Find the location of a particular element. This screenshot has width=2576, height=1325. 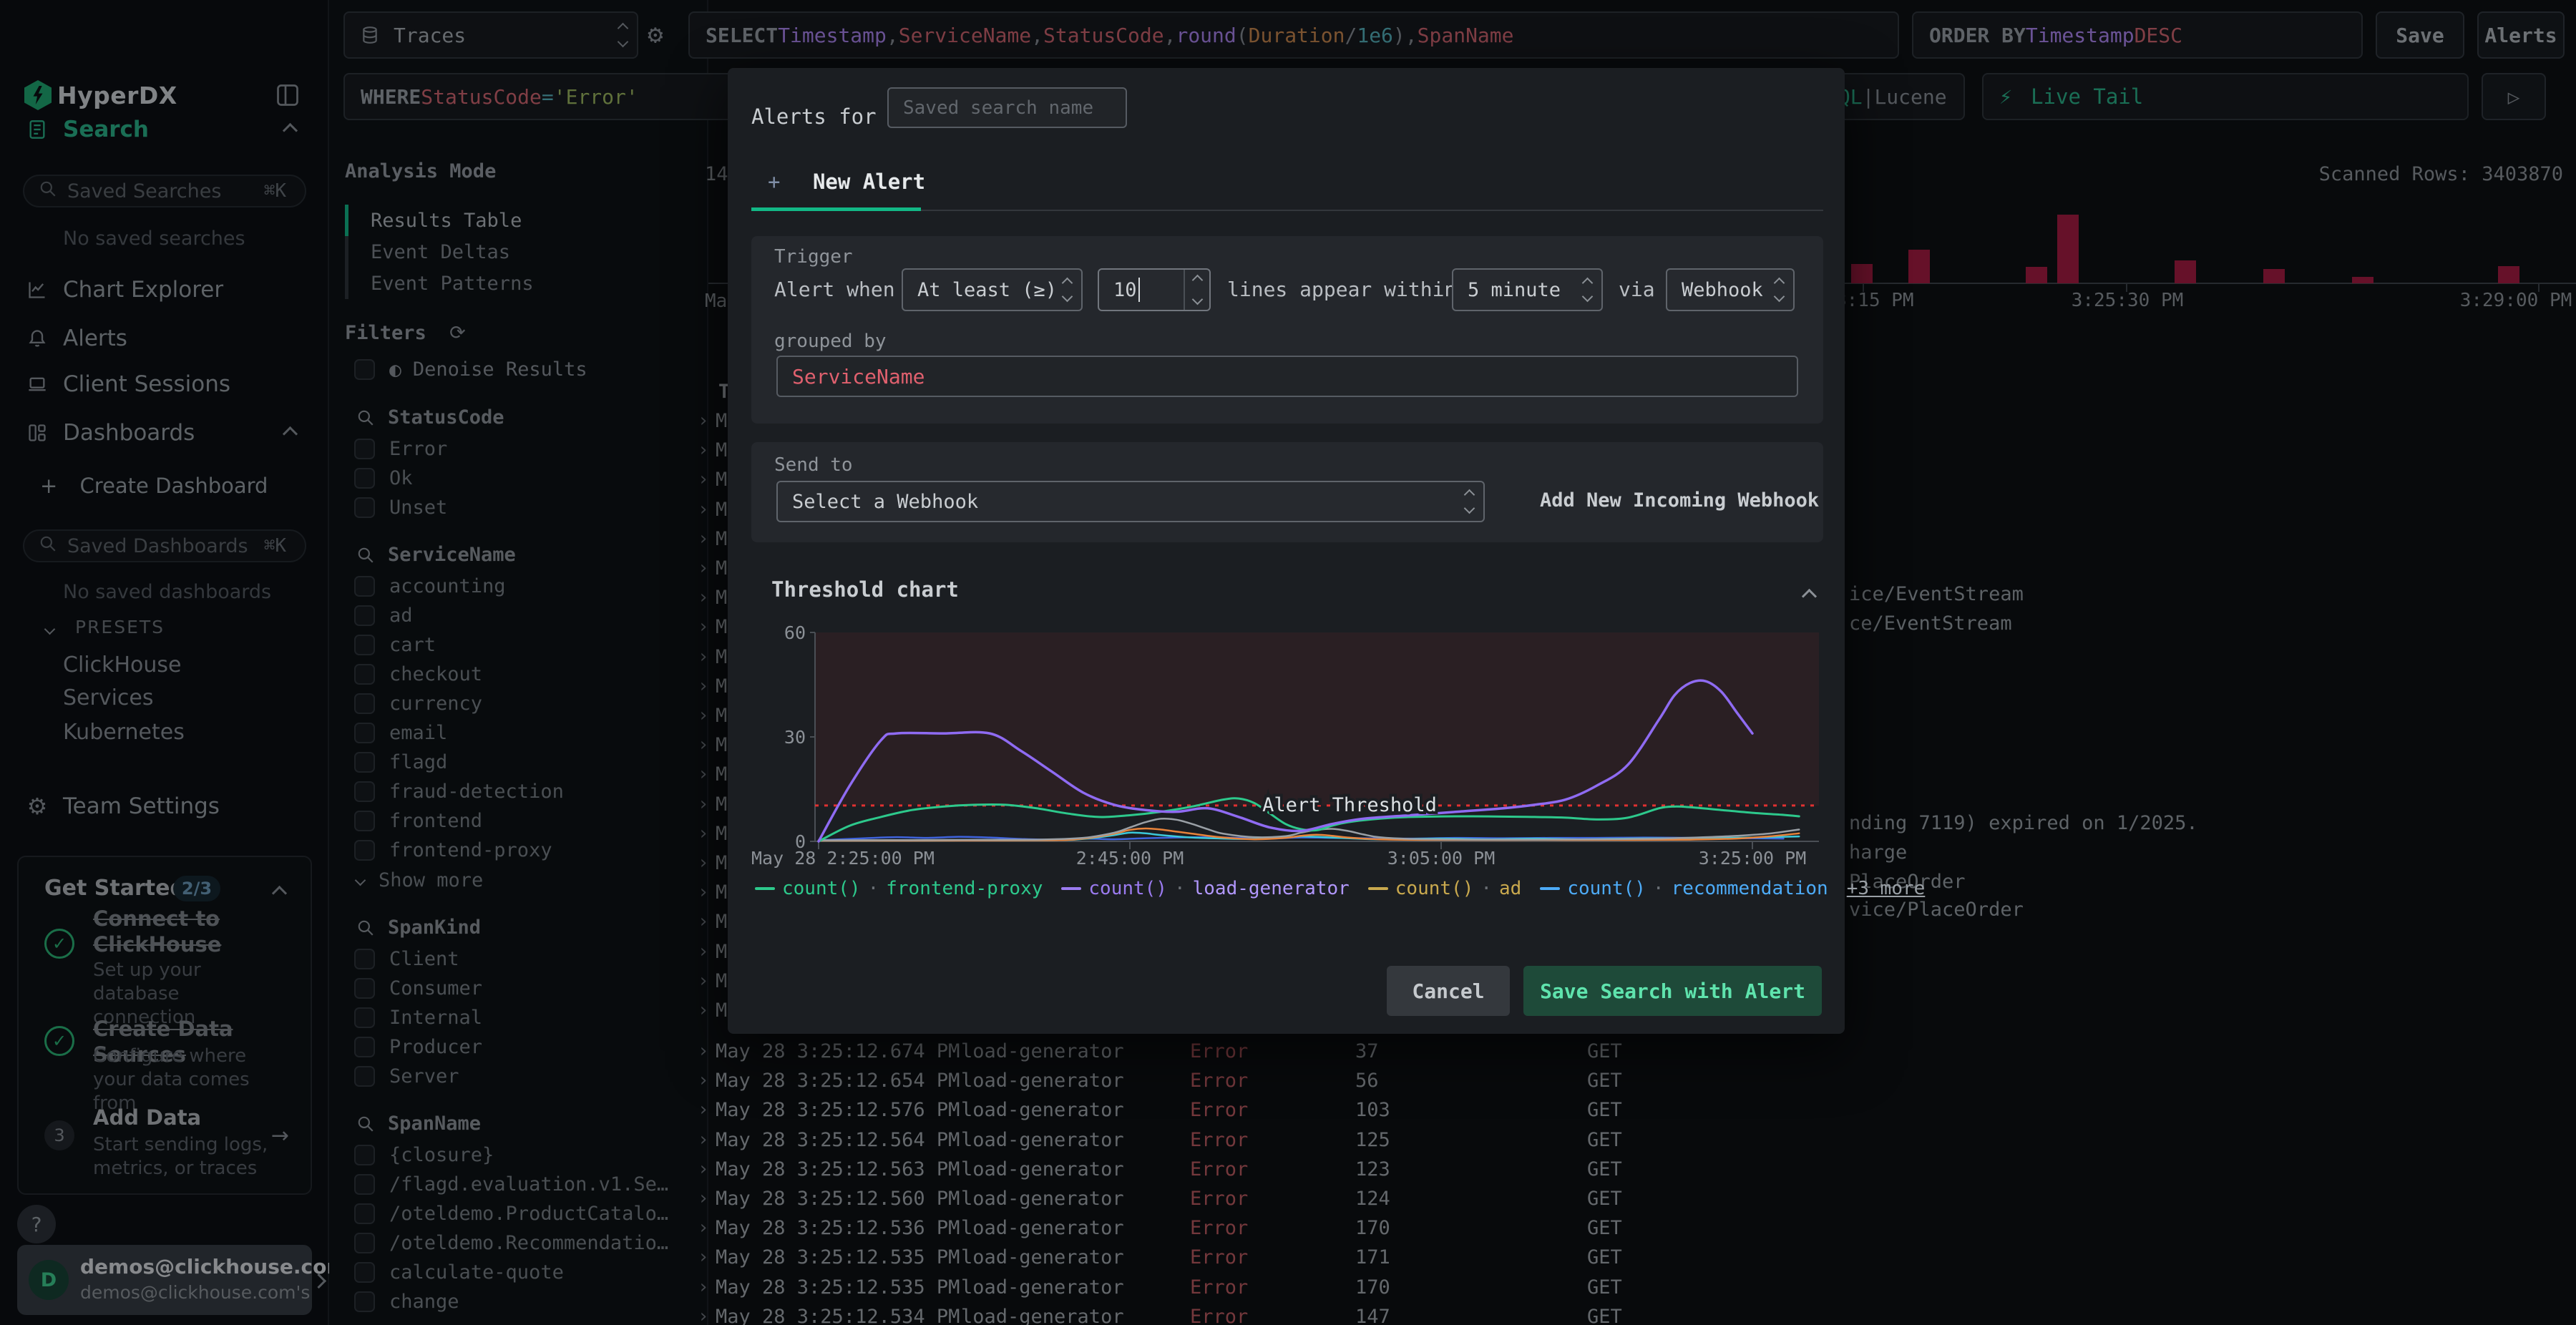

filter-option-calculate-quote: calculate-quote is located at coordinates (518, 1272).